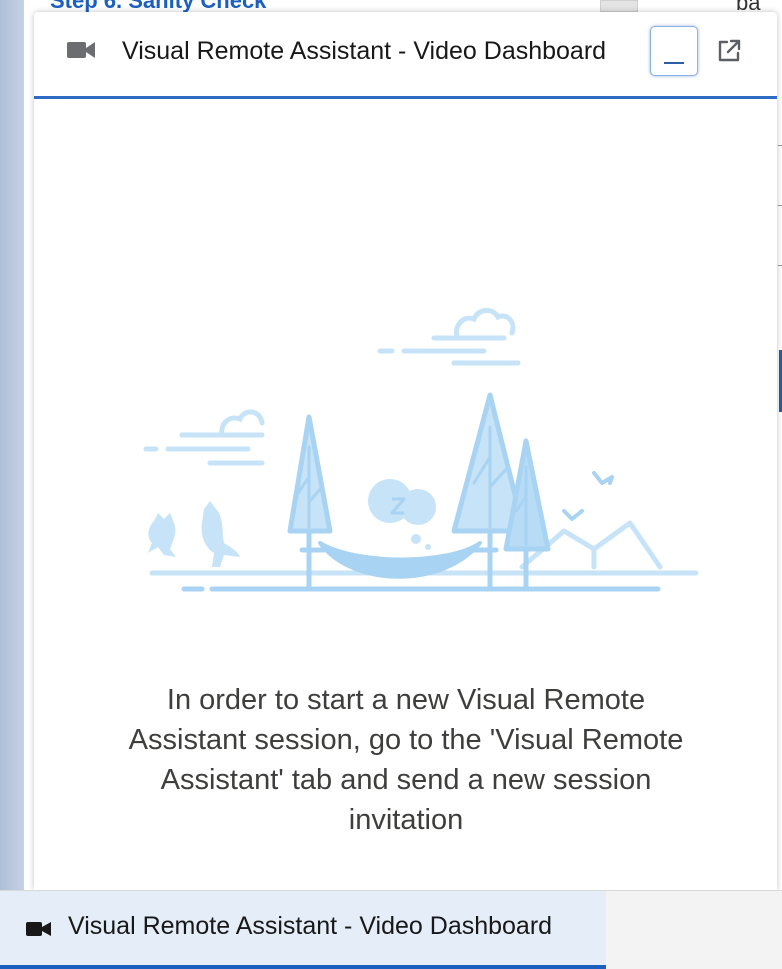 The image size is (782, 969). What do you see at coordinates (619, 6) in the screenshot?
I see `background-scroll-grip` at bounding box center [619, 6].